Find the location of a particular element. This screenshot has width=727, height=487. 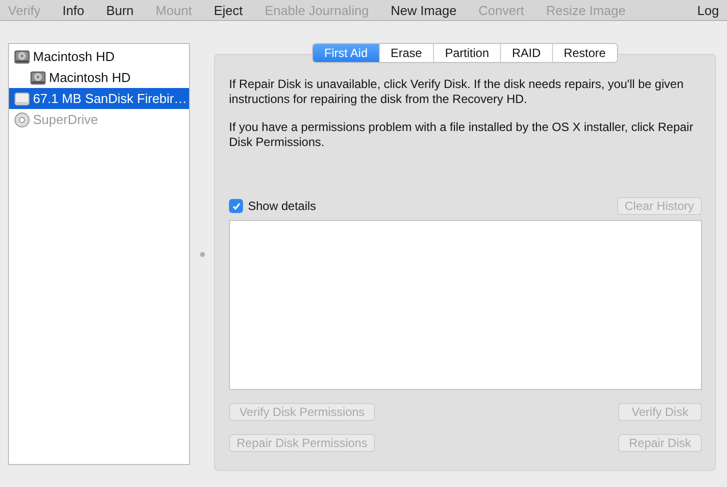

instructions-text: If Repair Disk is unavailable, click Verify Disk. If the disk needs repairs, you'll be given instructions for repairing the disk from the Recovery HD. is located at coordinates (456, 92).